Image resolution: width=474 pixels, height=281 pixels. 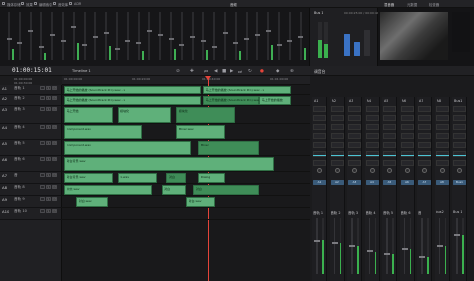 I want to click on menu-metadata: 元数据, so click(x=412, y=4).